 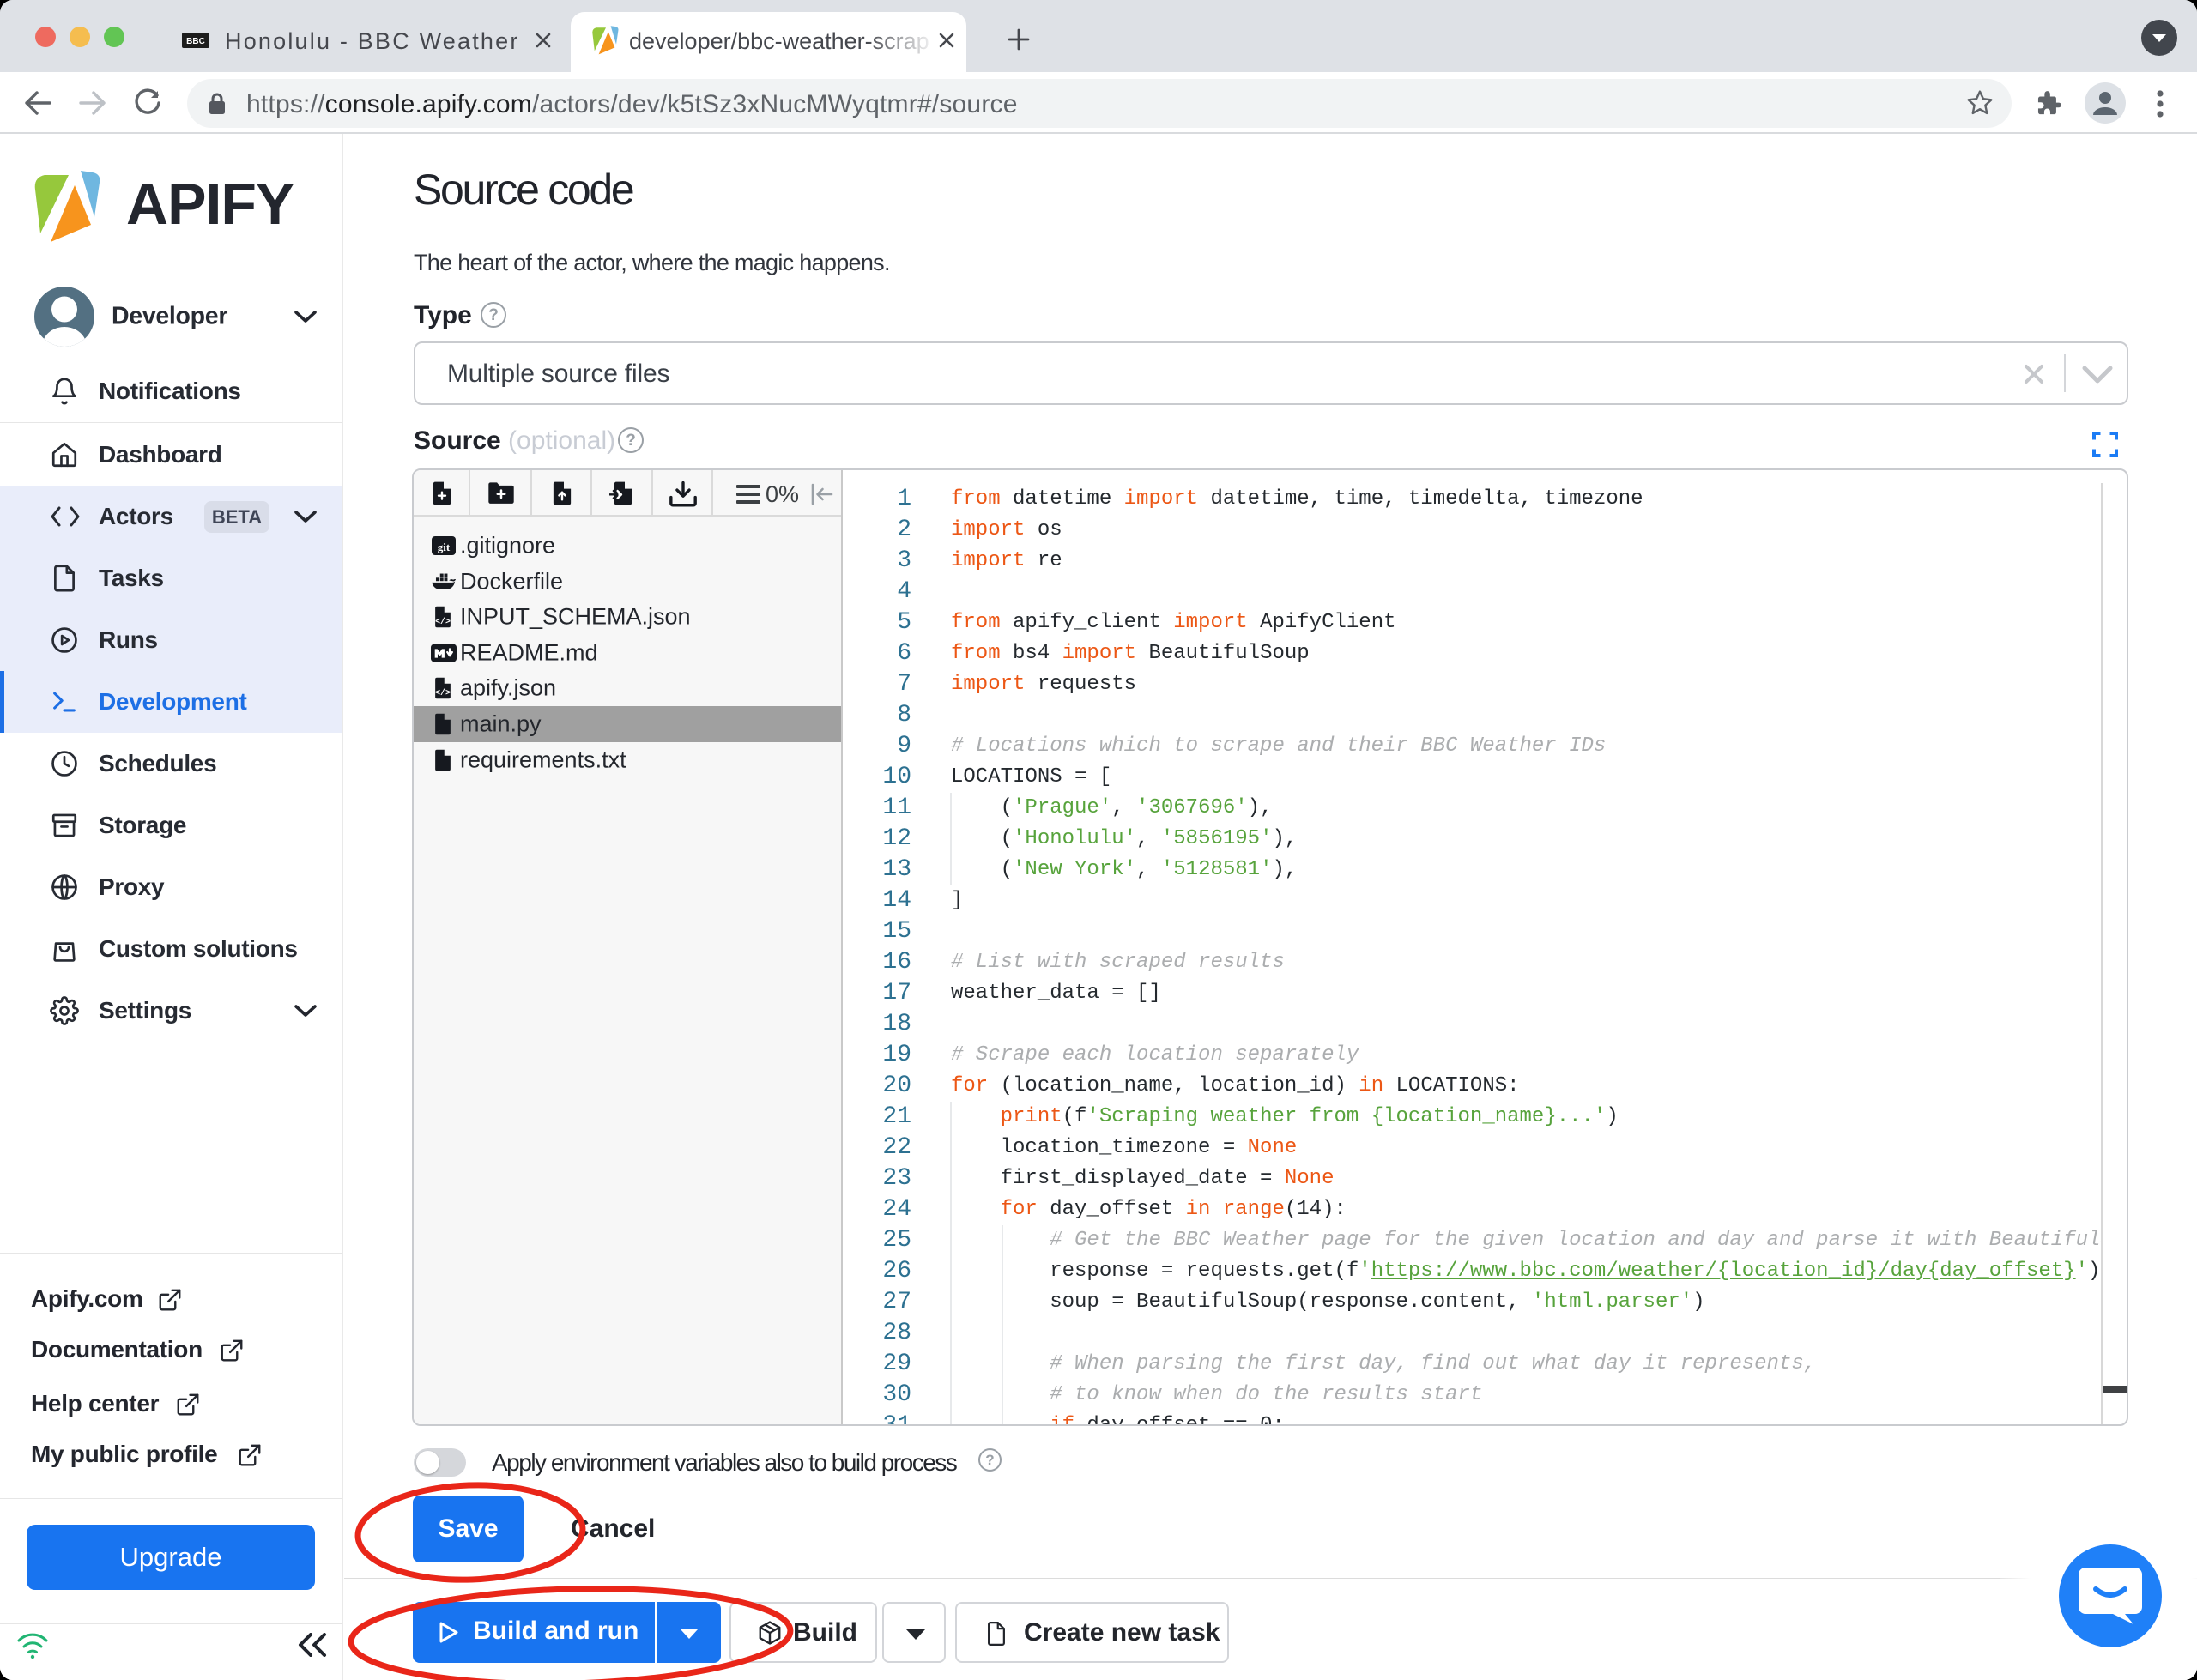 What do you see at coordinates (444, 547) in the screenshot?
I see `svg-text: git` at bounding box center [444, 547].